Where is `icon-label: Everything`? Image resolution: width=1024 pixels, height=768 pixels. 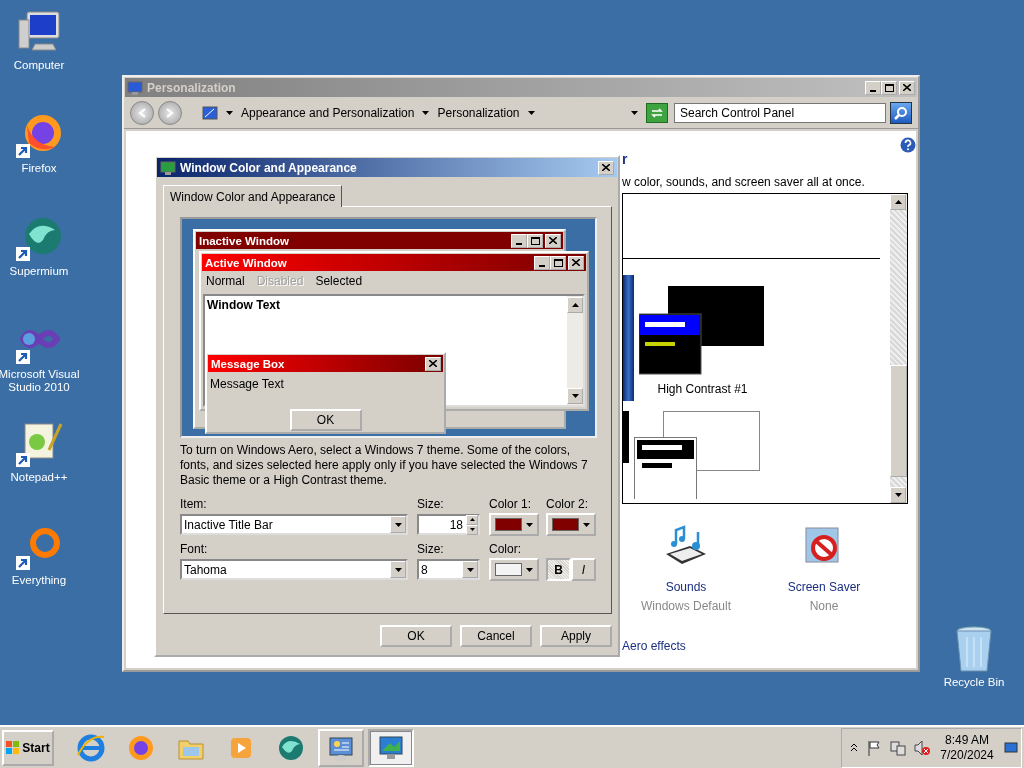
icon-label: Everything is located at coordinates (39, 580).